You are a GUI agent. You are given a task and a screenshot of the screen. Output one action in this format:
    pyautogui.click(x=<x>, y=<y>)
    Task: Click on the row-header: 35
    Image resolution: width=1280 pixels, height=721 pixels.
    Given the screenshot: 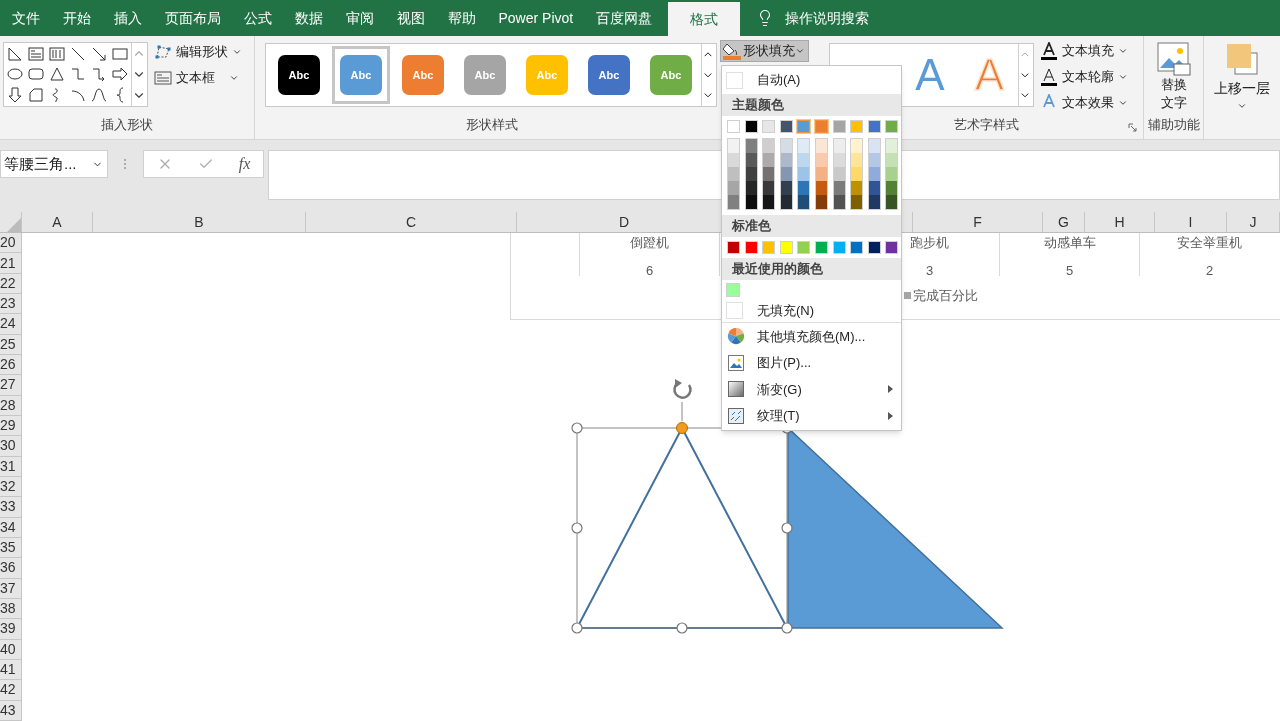 What is the action you would take?
    pyautogui.click(x=11, y=548)
    